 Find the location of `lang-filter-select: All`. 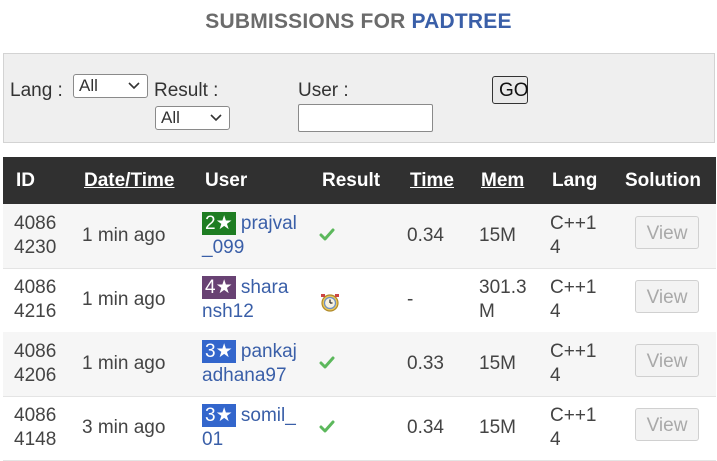

lang-filter-select: All is located at coordinates (110, 86).